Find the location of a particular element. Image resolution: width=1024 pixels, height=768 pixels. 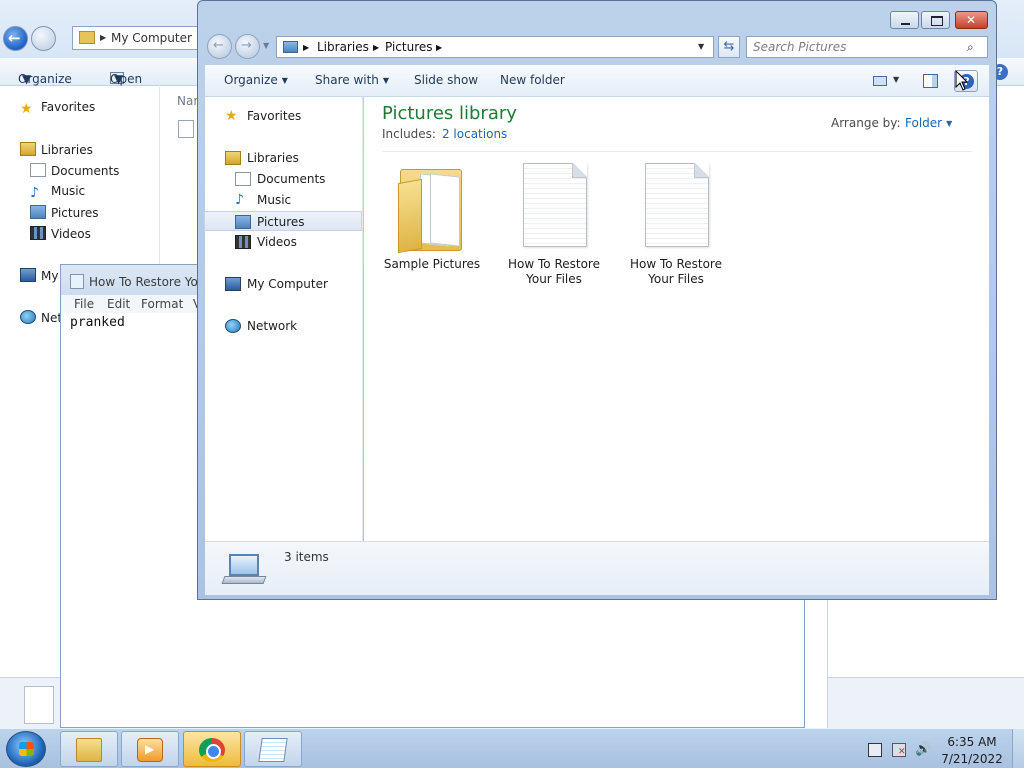

system-tray: 🔊 6:35 AM 7/21/2022 is located at coordinates (942, 749).